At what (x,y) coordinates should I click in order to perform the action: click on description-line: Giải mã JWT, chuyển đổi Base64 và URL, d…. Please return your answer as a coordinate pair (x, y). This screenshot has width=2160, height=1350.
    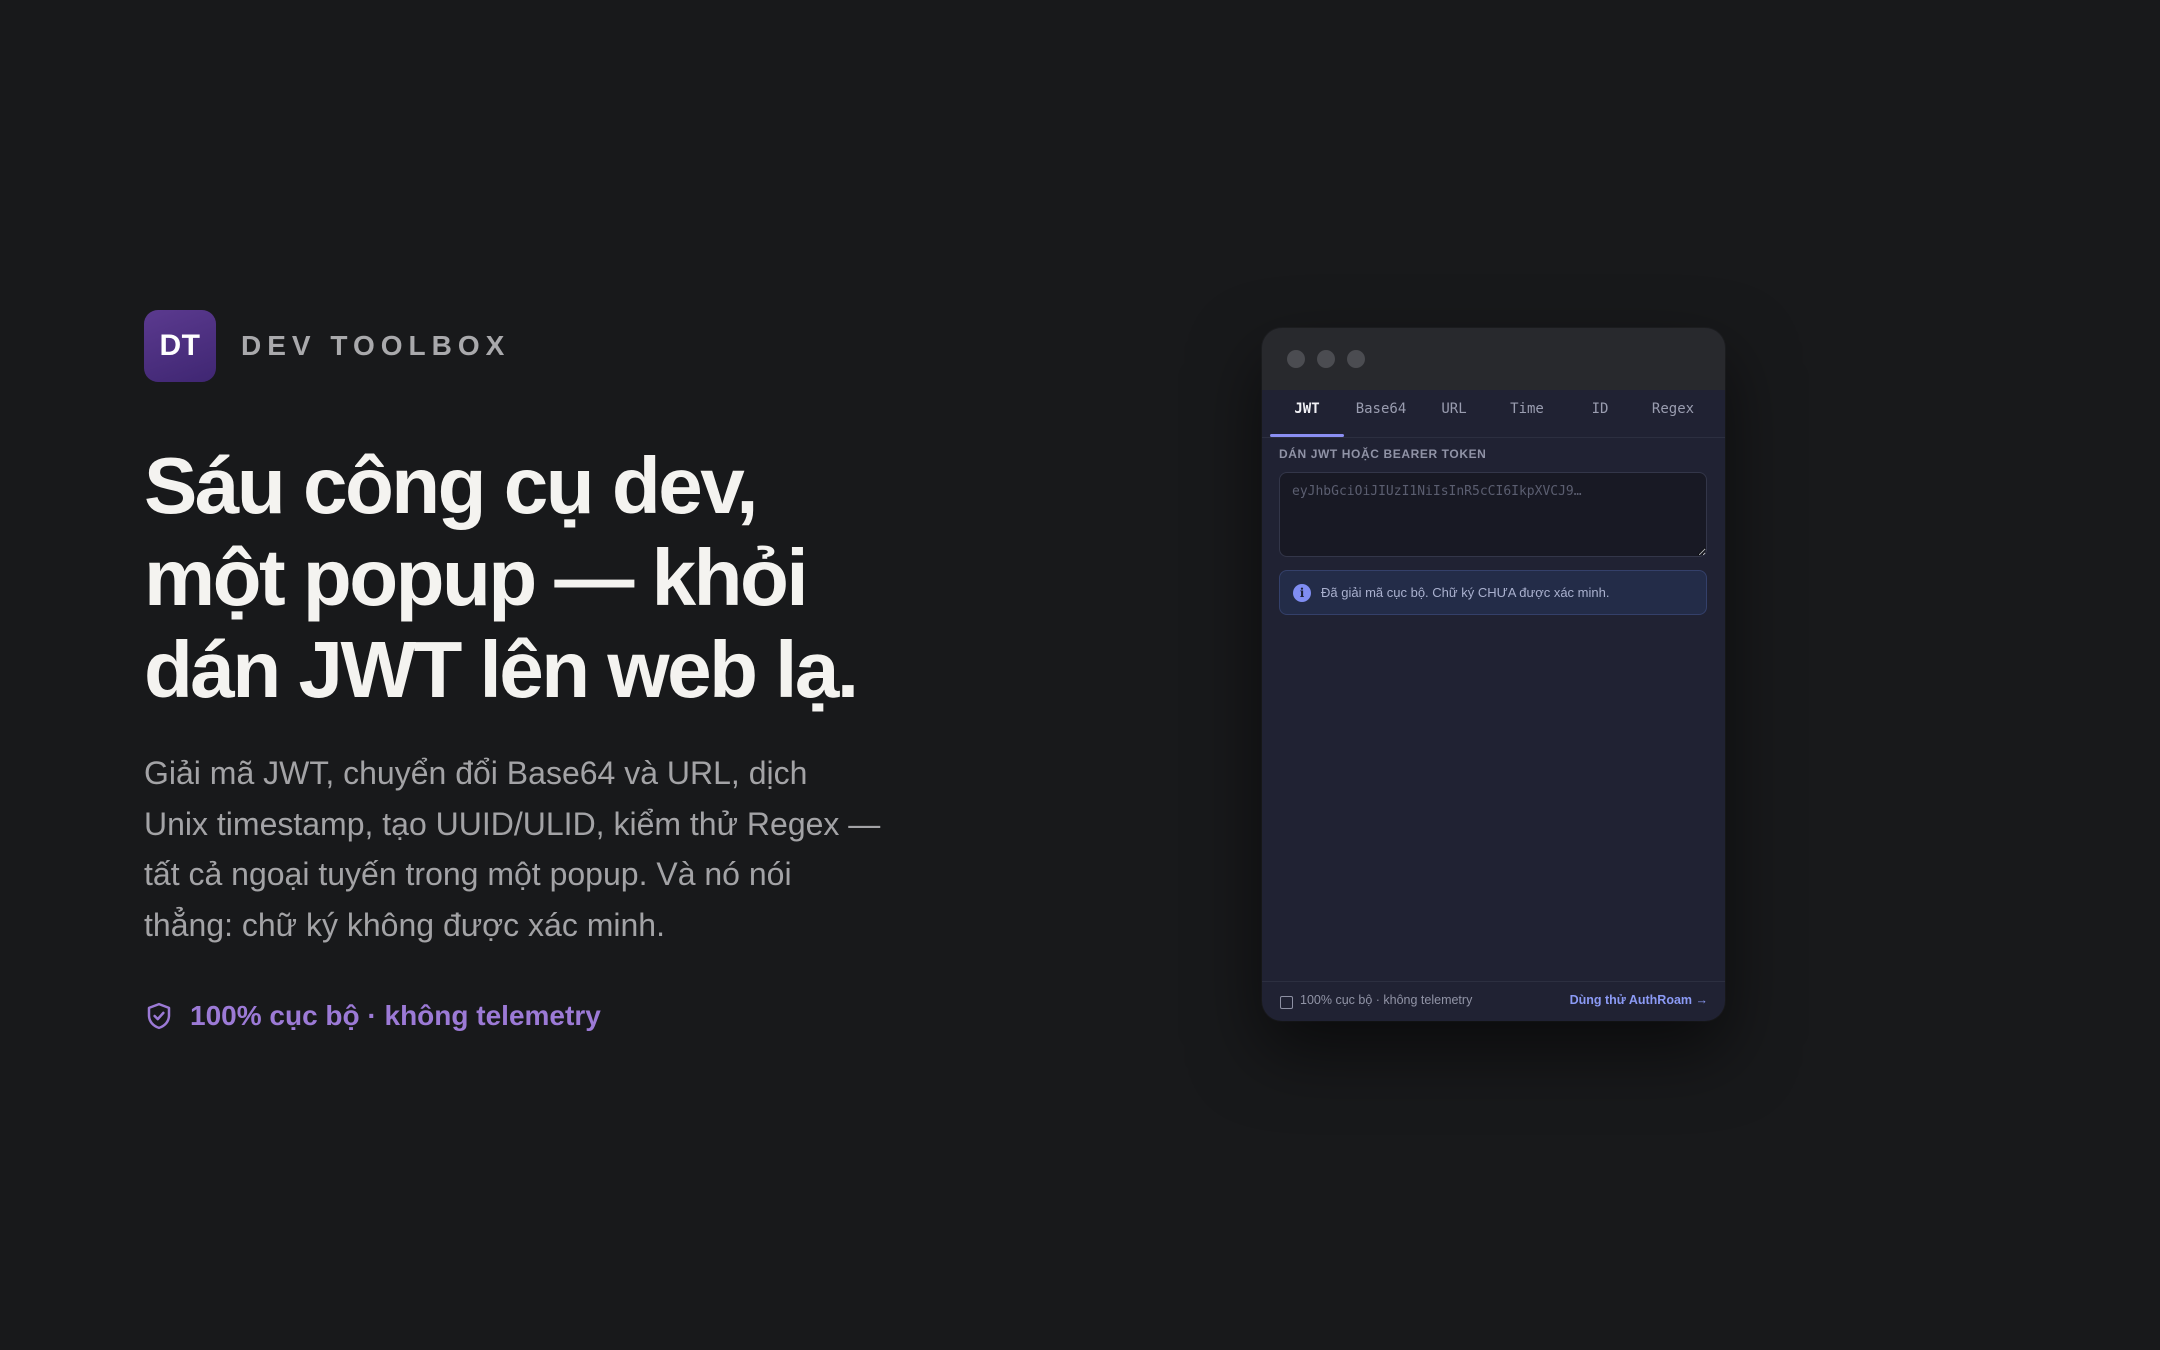
    Looking at the image, I should click on (476, 773).